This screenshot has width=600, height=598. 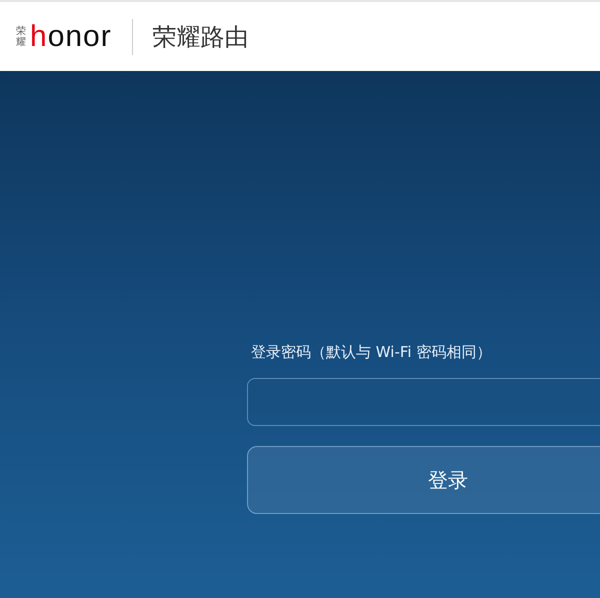 I want to click on logo-mark: 荣耀, so click(x=21, y=37).